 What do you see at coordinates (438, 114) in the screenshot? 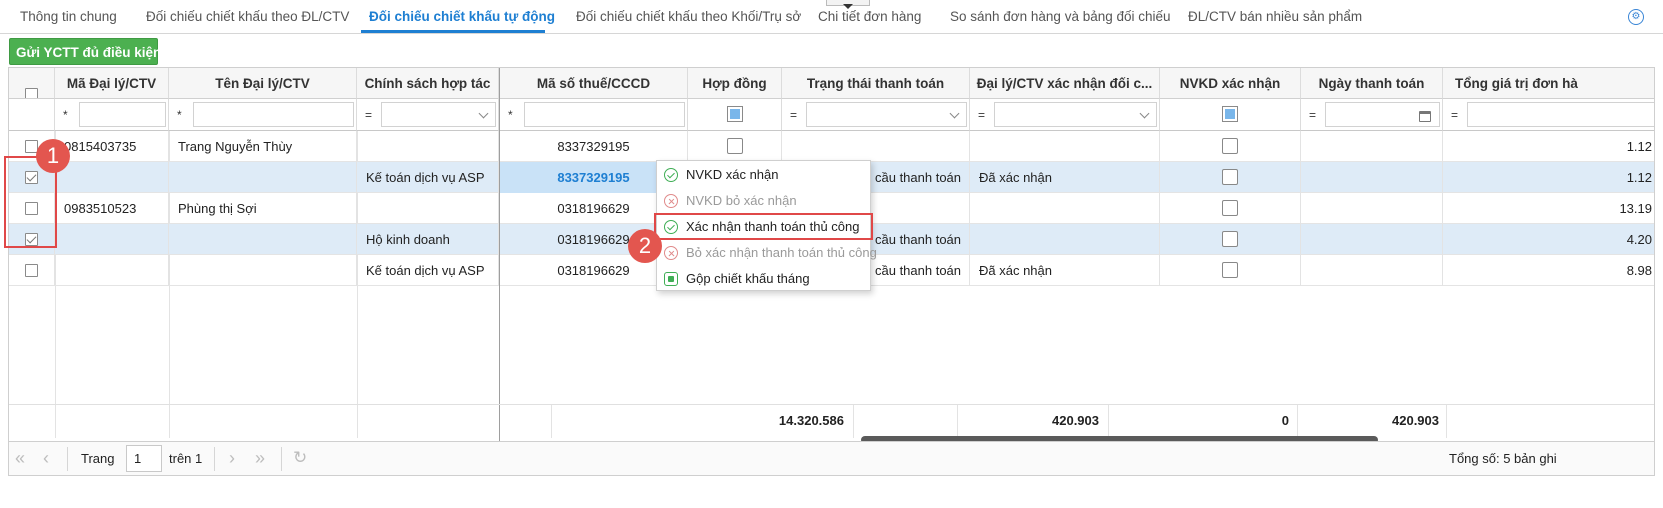
I see `filter-policy-select` at bounding box center [438, 114].